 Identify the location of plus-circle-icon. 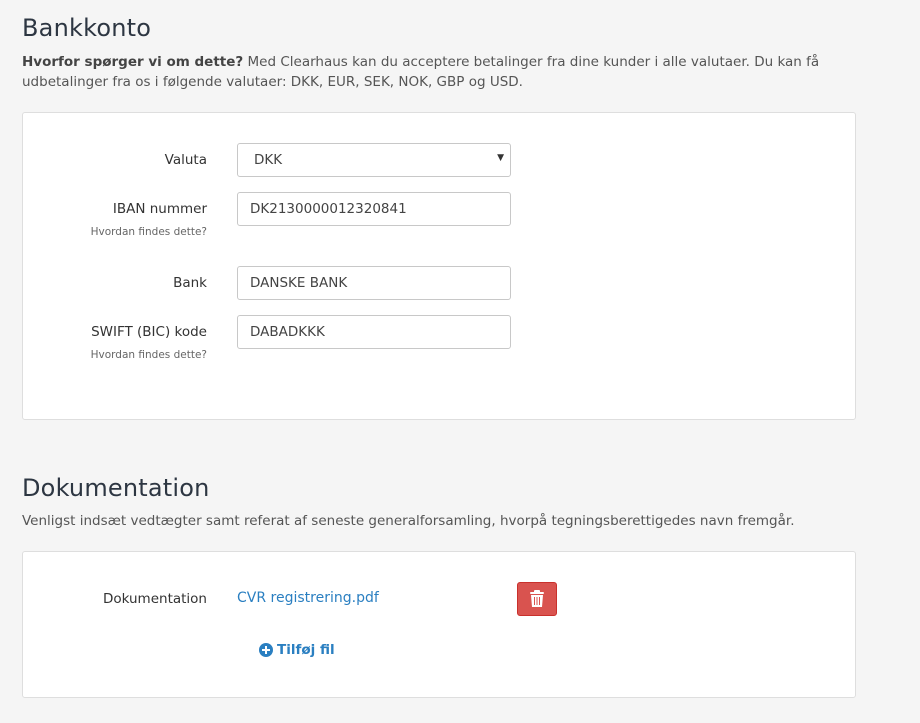
(266, 650).